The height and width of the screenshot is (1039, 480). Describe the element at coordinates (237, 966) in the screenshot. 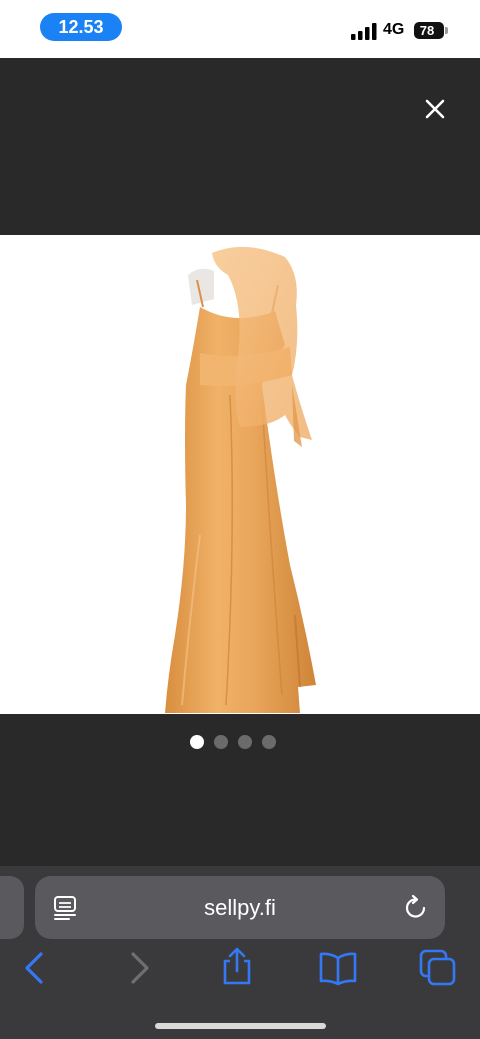

I see `share-icon` at that location.